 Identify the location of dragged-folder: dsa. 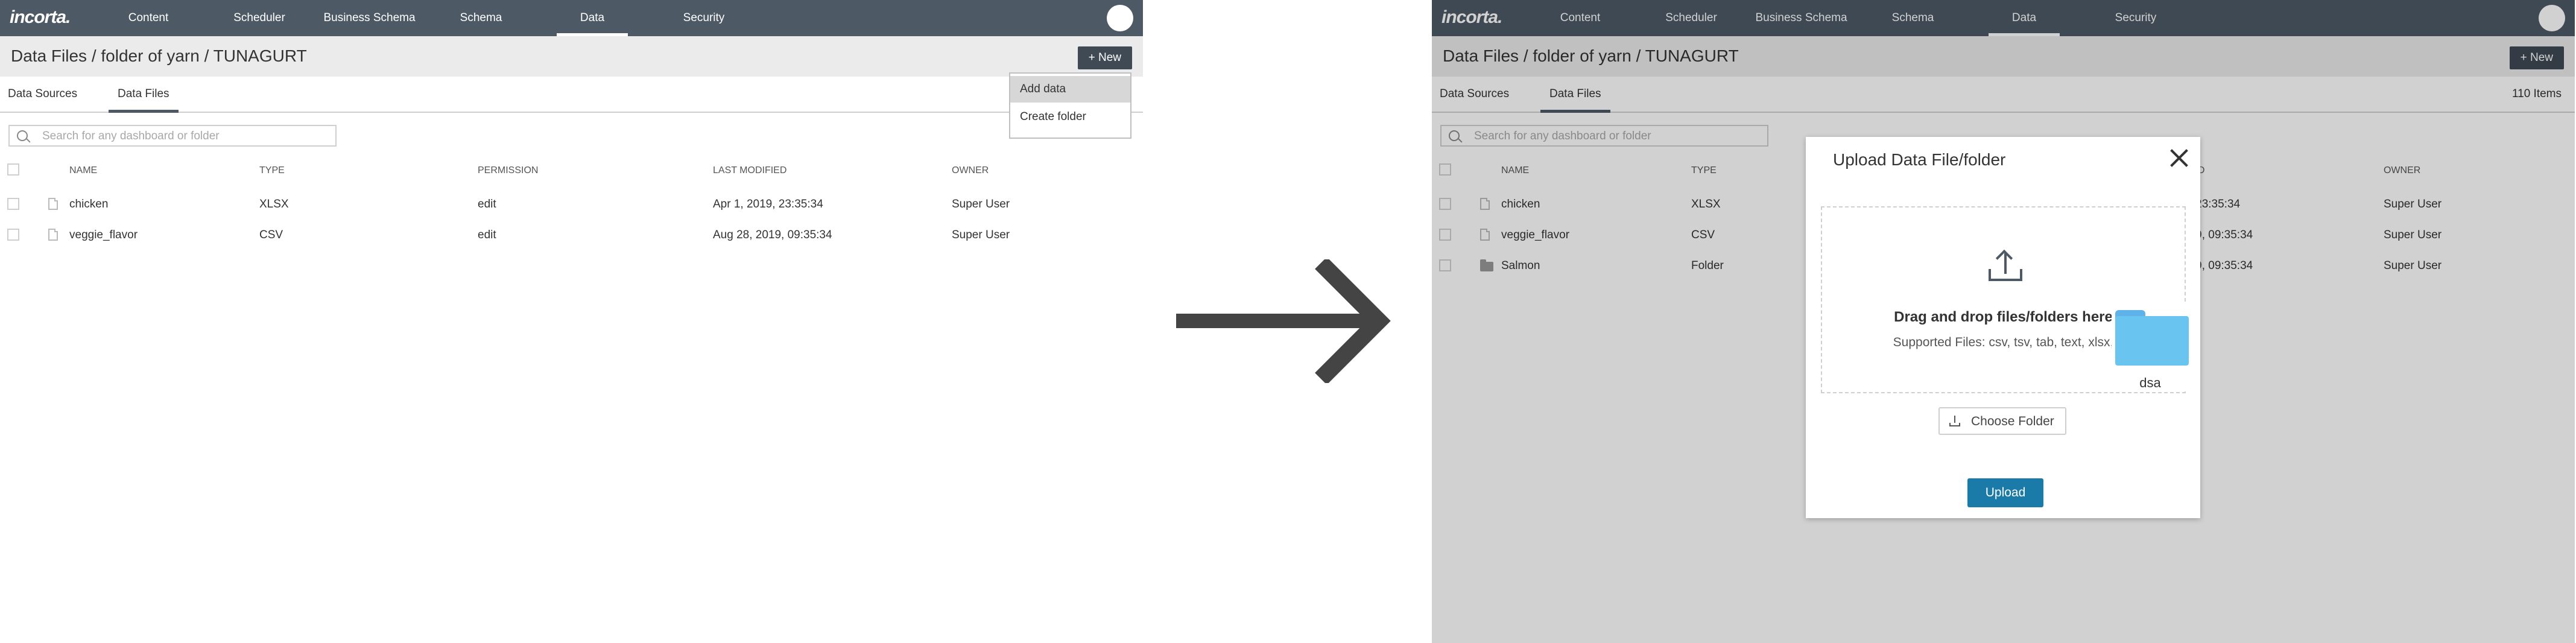
(2150, 347).